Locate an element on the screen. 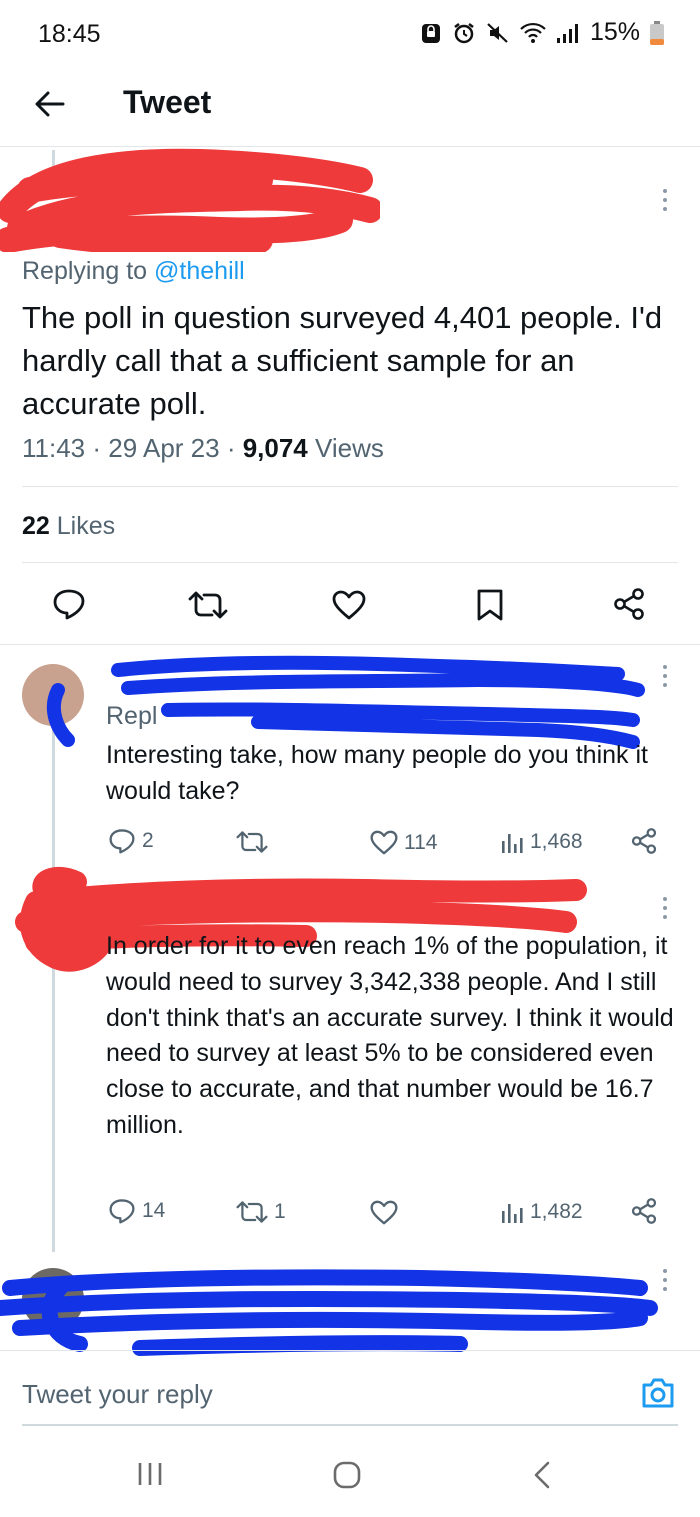  reply-button: 2 is located at coordinates (131, 841).